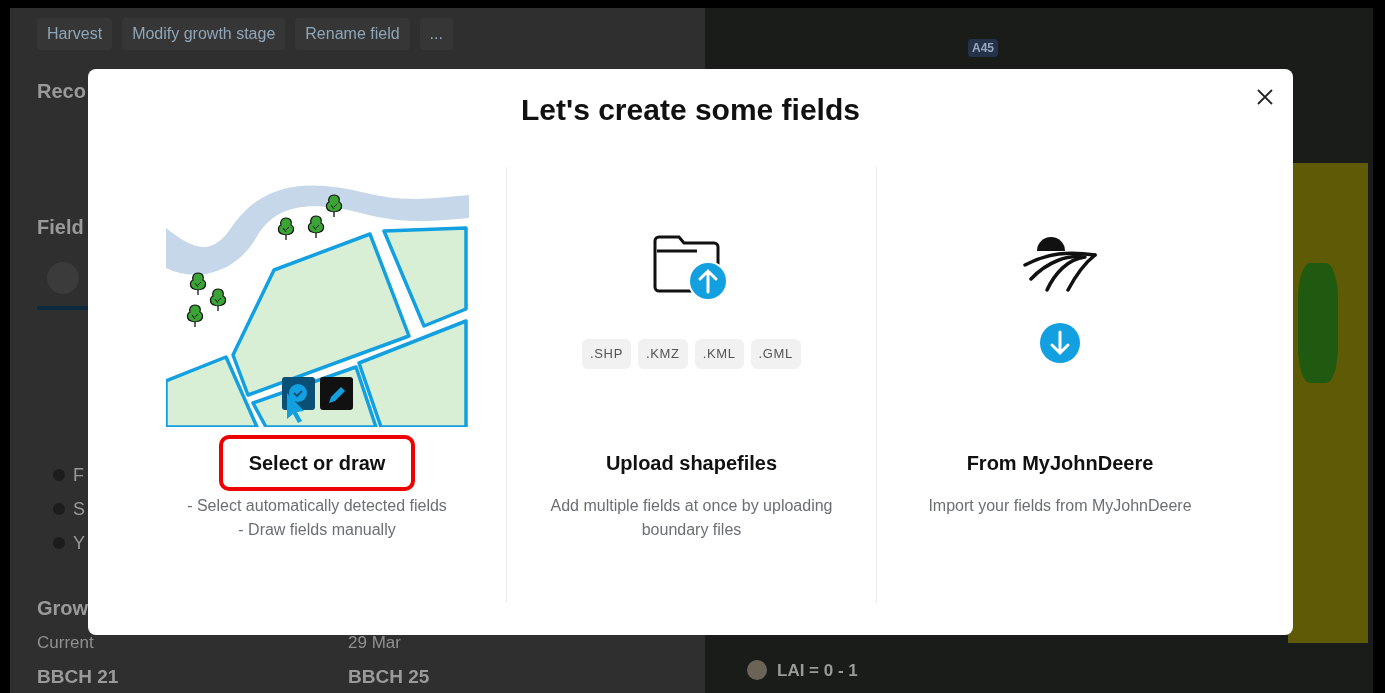 The height and width of the screenshot is (693, 1385). I want to click on legend-label: LAI = 0 - 1, so click(817, 670).